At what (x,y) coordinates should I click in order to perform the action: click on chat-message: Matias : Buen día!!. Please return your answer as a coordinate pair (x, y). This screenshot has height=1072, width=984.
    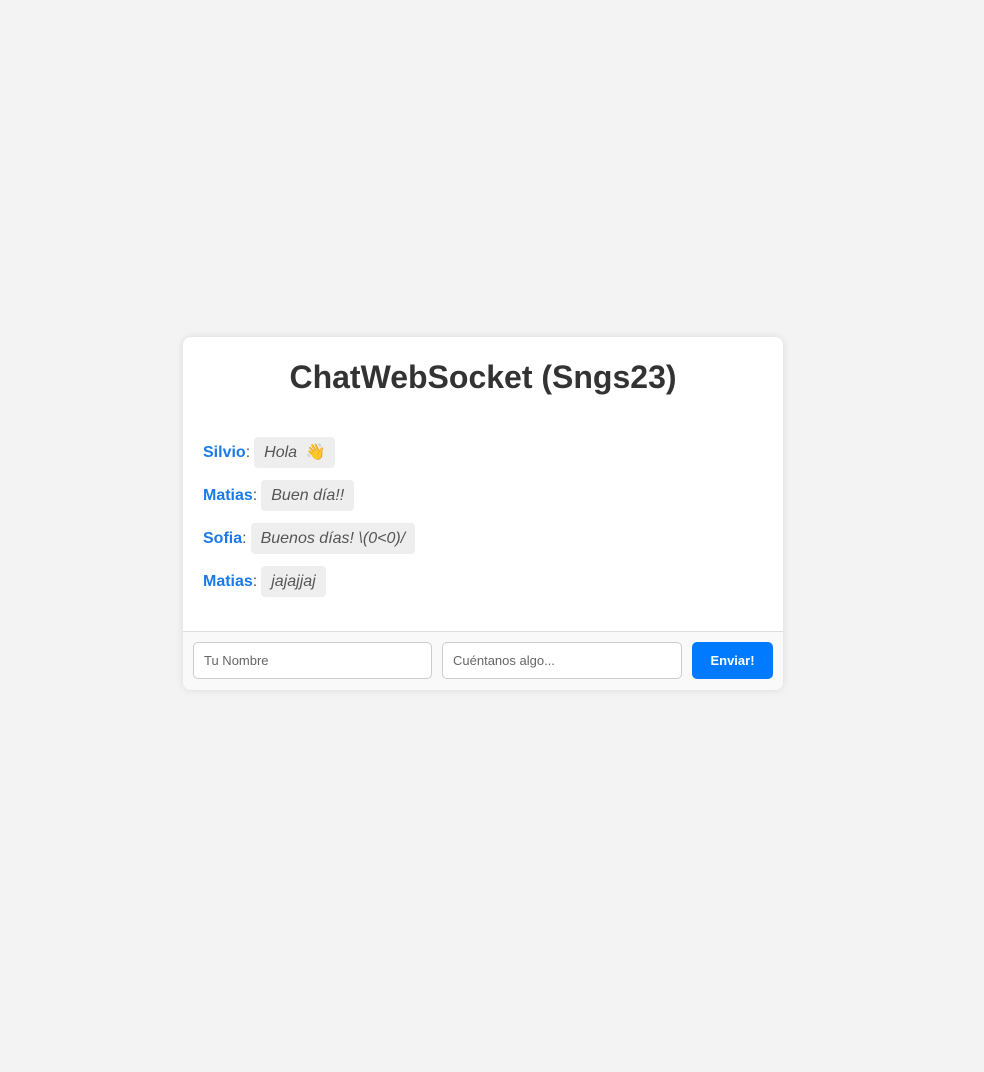
    Looking at the image, I should click on (483, 495).